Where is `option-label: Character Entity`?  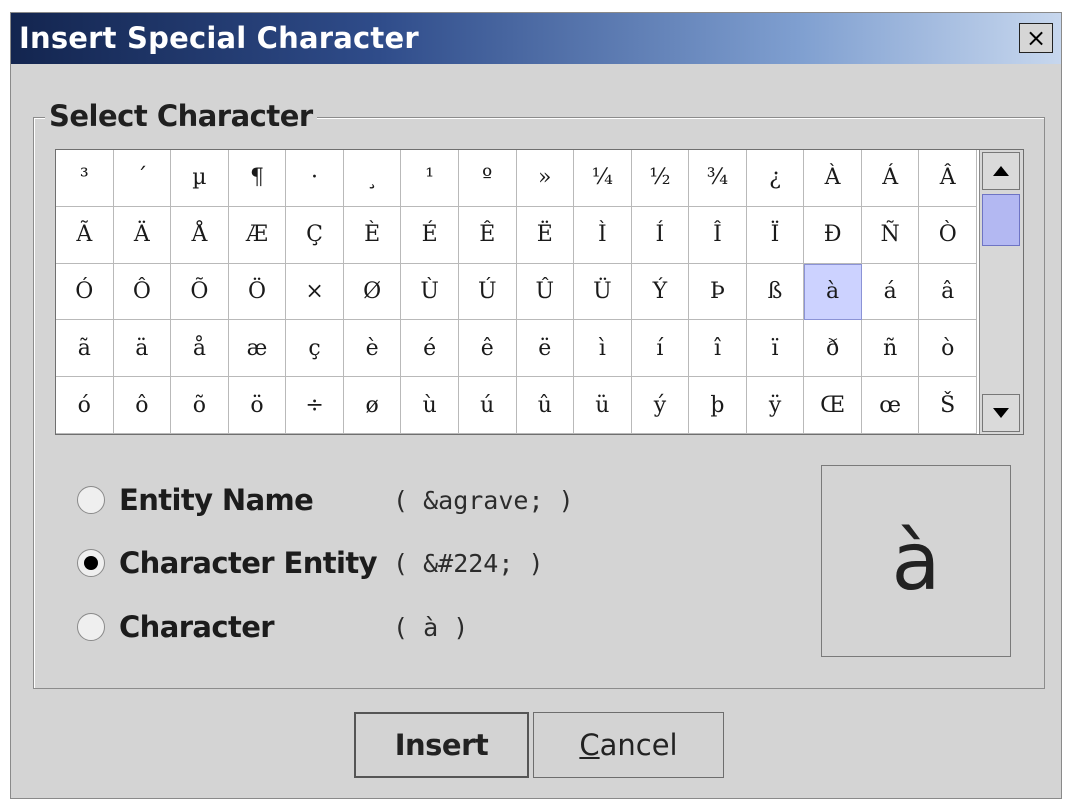
option-label: Character Entity is located at coordinates (248, 563).